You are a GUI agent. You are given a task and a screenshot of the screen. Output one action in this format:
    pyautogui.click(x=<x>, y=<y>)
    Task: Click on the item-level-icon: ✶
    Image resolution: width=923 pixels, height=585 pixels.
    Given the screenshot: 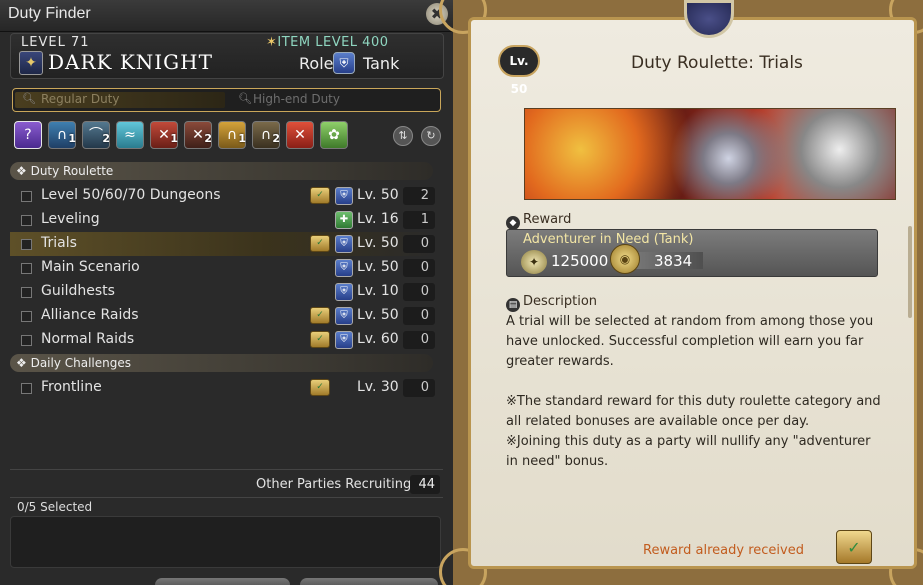 What is the action you would take?
    pyautogui.click(x=272, y=42)
    